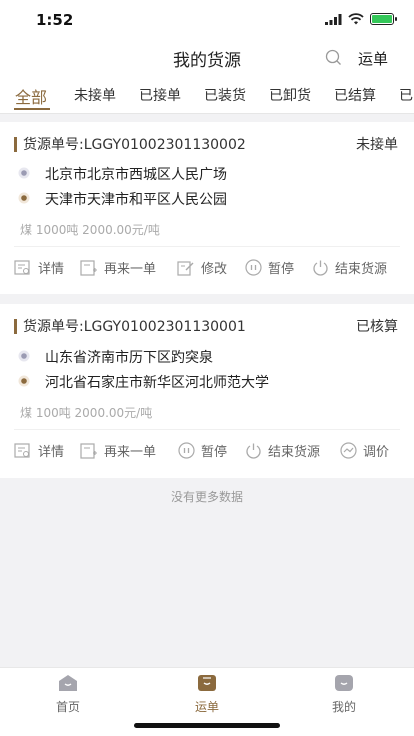 The width and height of the screenshot is (414, 736). I want to click on action-label: 调价, so click(376, 452).